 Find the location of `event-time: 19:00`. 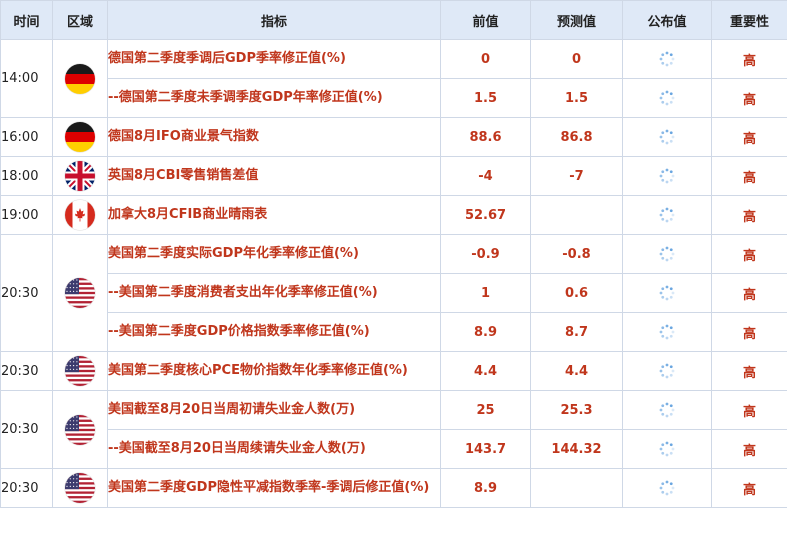

event-time: 19:00 is located at coordinates (26, 215).